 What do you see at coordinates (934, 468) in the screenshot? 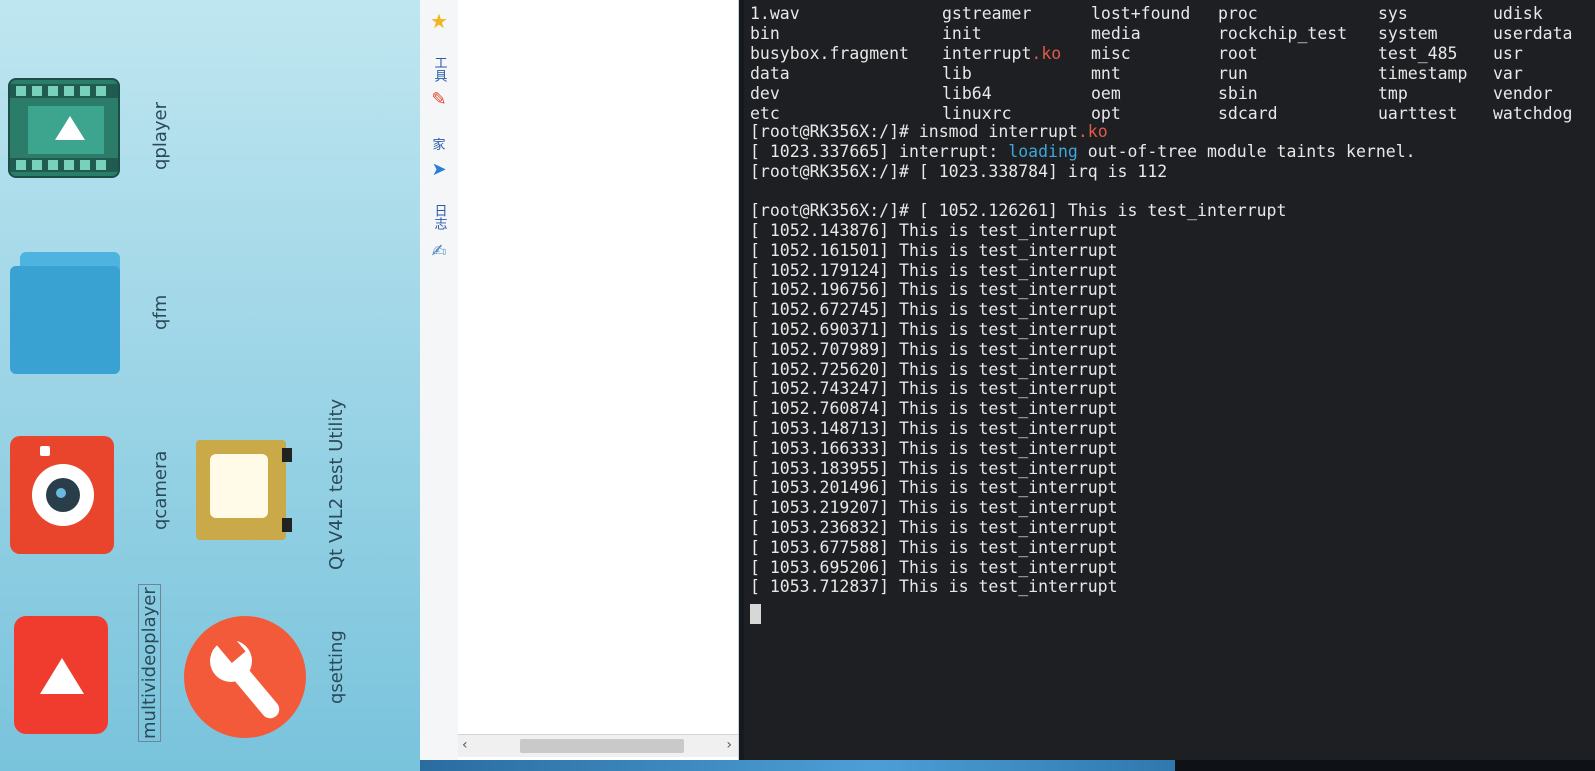
I see `interrupt-log-line: [ 1053.183955] This is test_interrupt` at bounding box center [934, 468].